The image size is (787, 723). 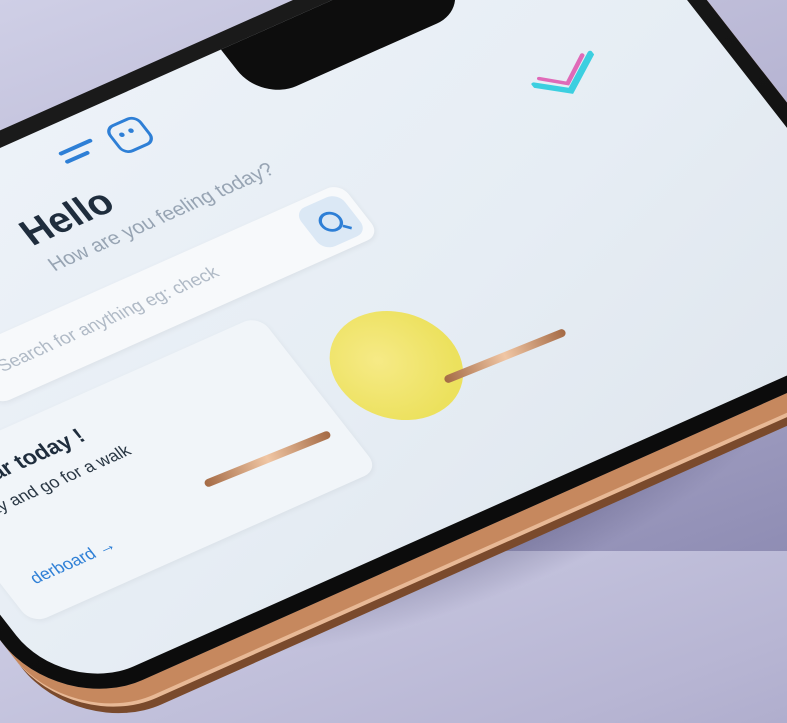 What do you see at coordinates (344, 51) in the screenshot?
I see `phone-notch` at bounding box center [344, 51].